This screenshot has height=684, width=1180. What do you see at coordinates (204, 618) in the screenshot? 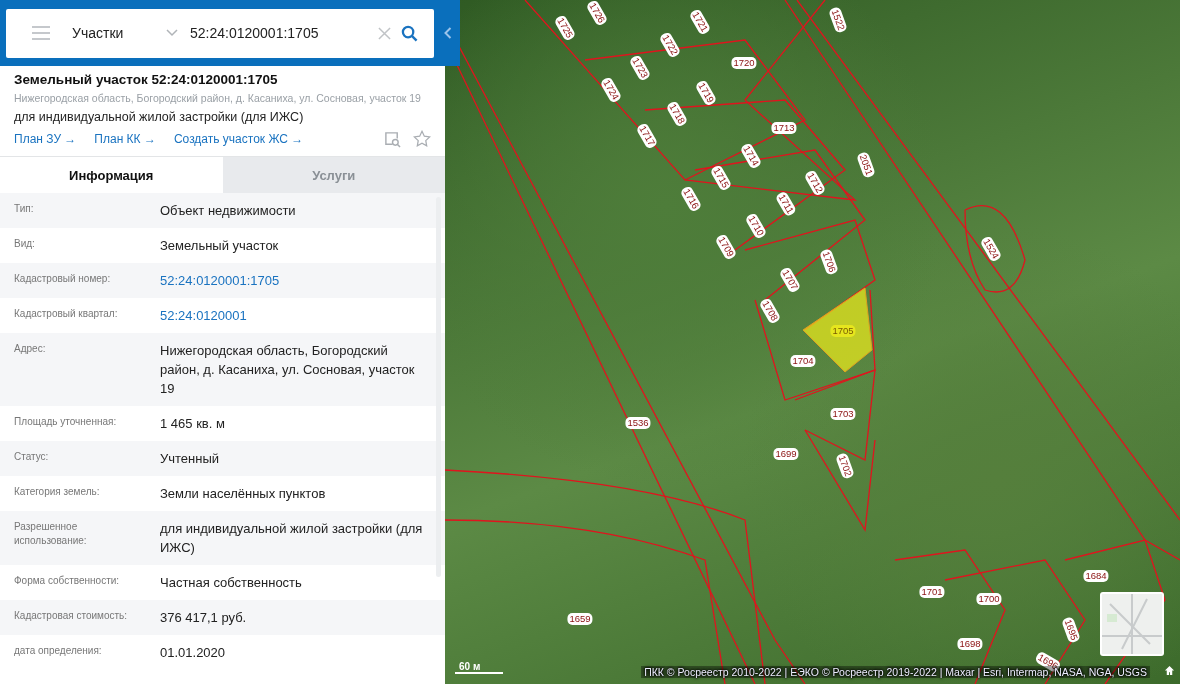
I see `field-value: 376 417,1 руб.` at bounding box center [204, 618].